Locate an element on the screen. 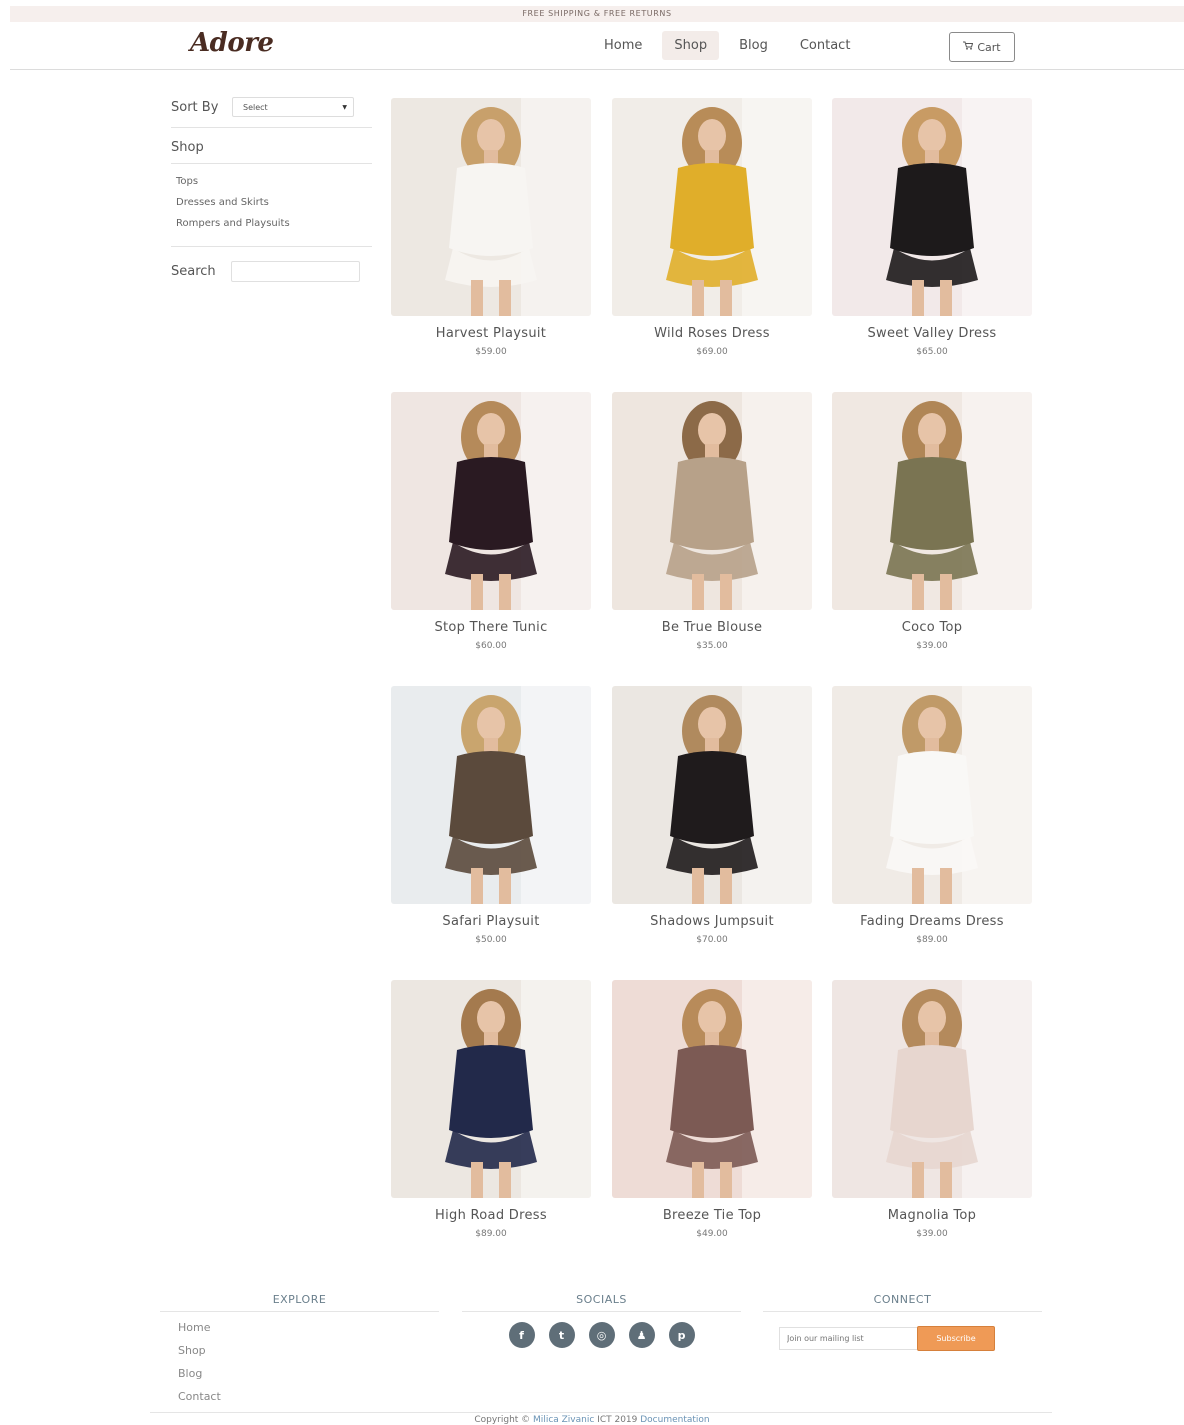 This screenshot has height=1425, width=1184. social-icons: f t ◎ ♟ p is located at coordinates (601, 1330).